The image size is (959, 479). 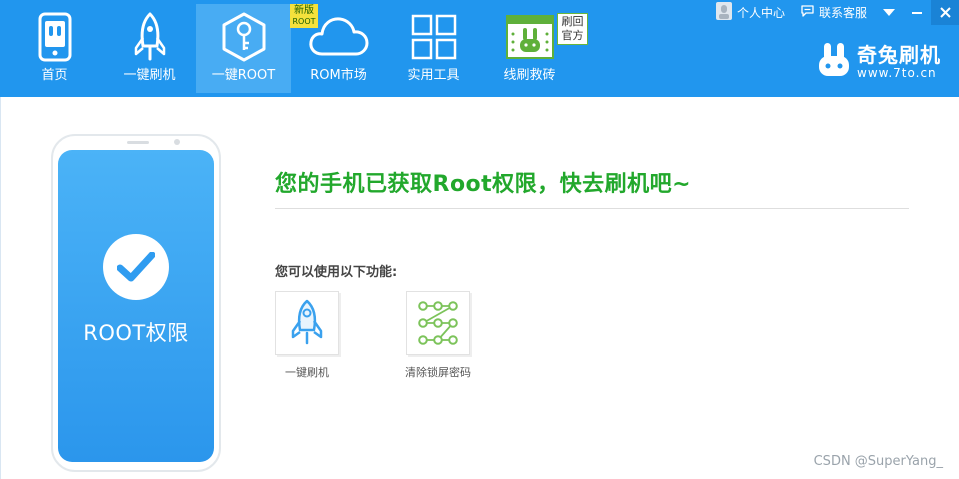 I want to click on nav-home: 首页, so click(x=54, y=48).